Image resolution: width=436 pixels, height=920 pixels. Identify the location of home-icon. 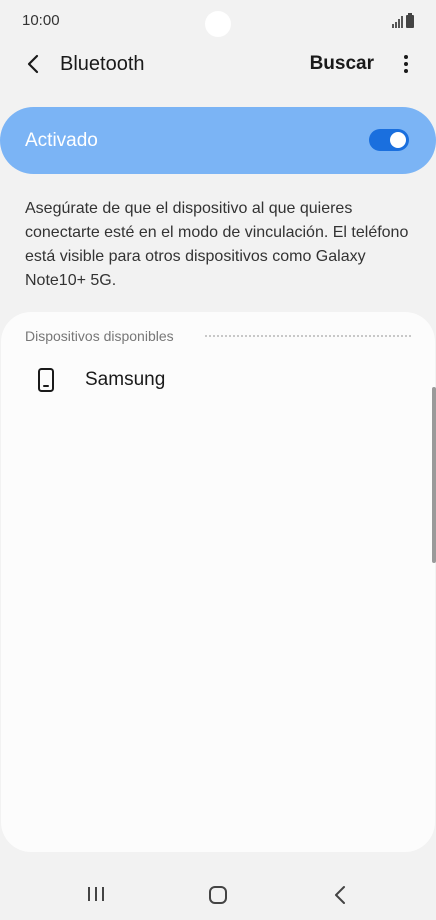
(218, 895).